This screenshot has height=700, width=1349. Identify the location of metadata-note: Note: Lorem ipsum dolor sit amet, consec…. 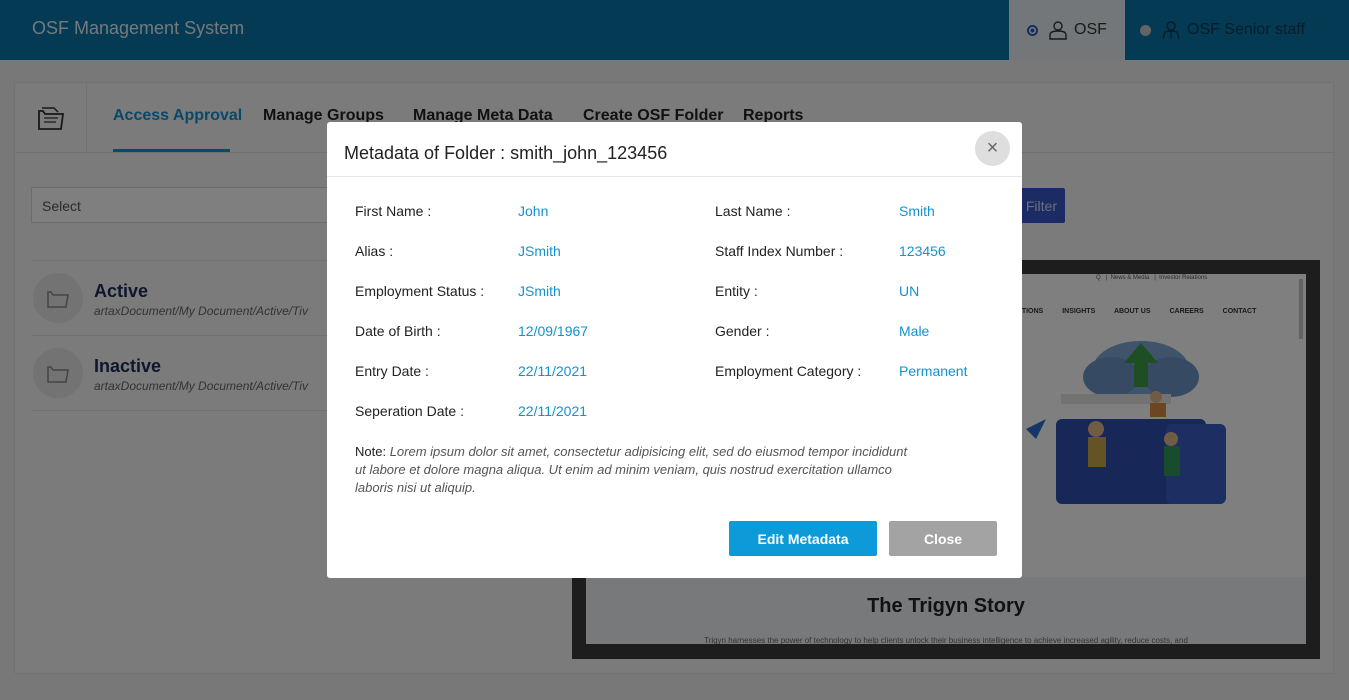
(635, 470).